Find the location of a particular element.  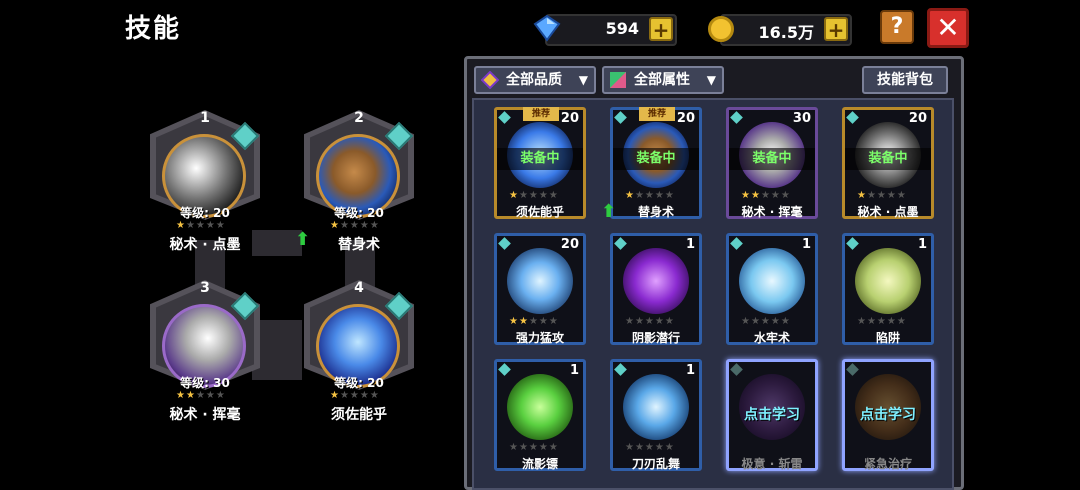

learn-skill-card: 点击学习 极意 · 斩雷 is located at coordinates (772, 415).